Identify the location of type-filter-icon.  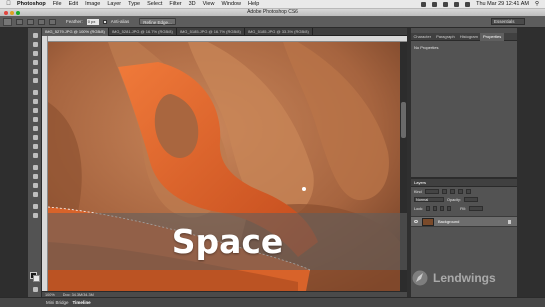
(460, 191).